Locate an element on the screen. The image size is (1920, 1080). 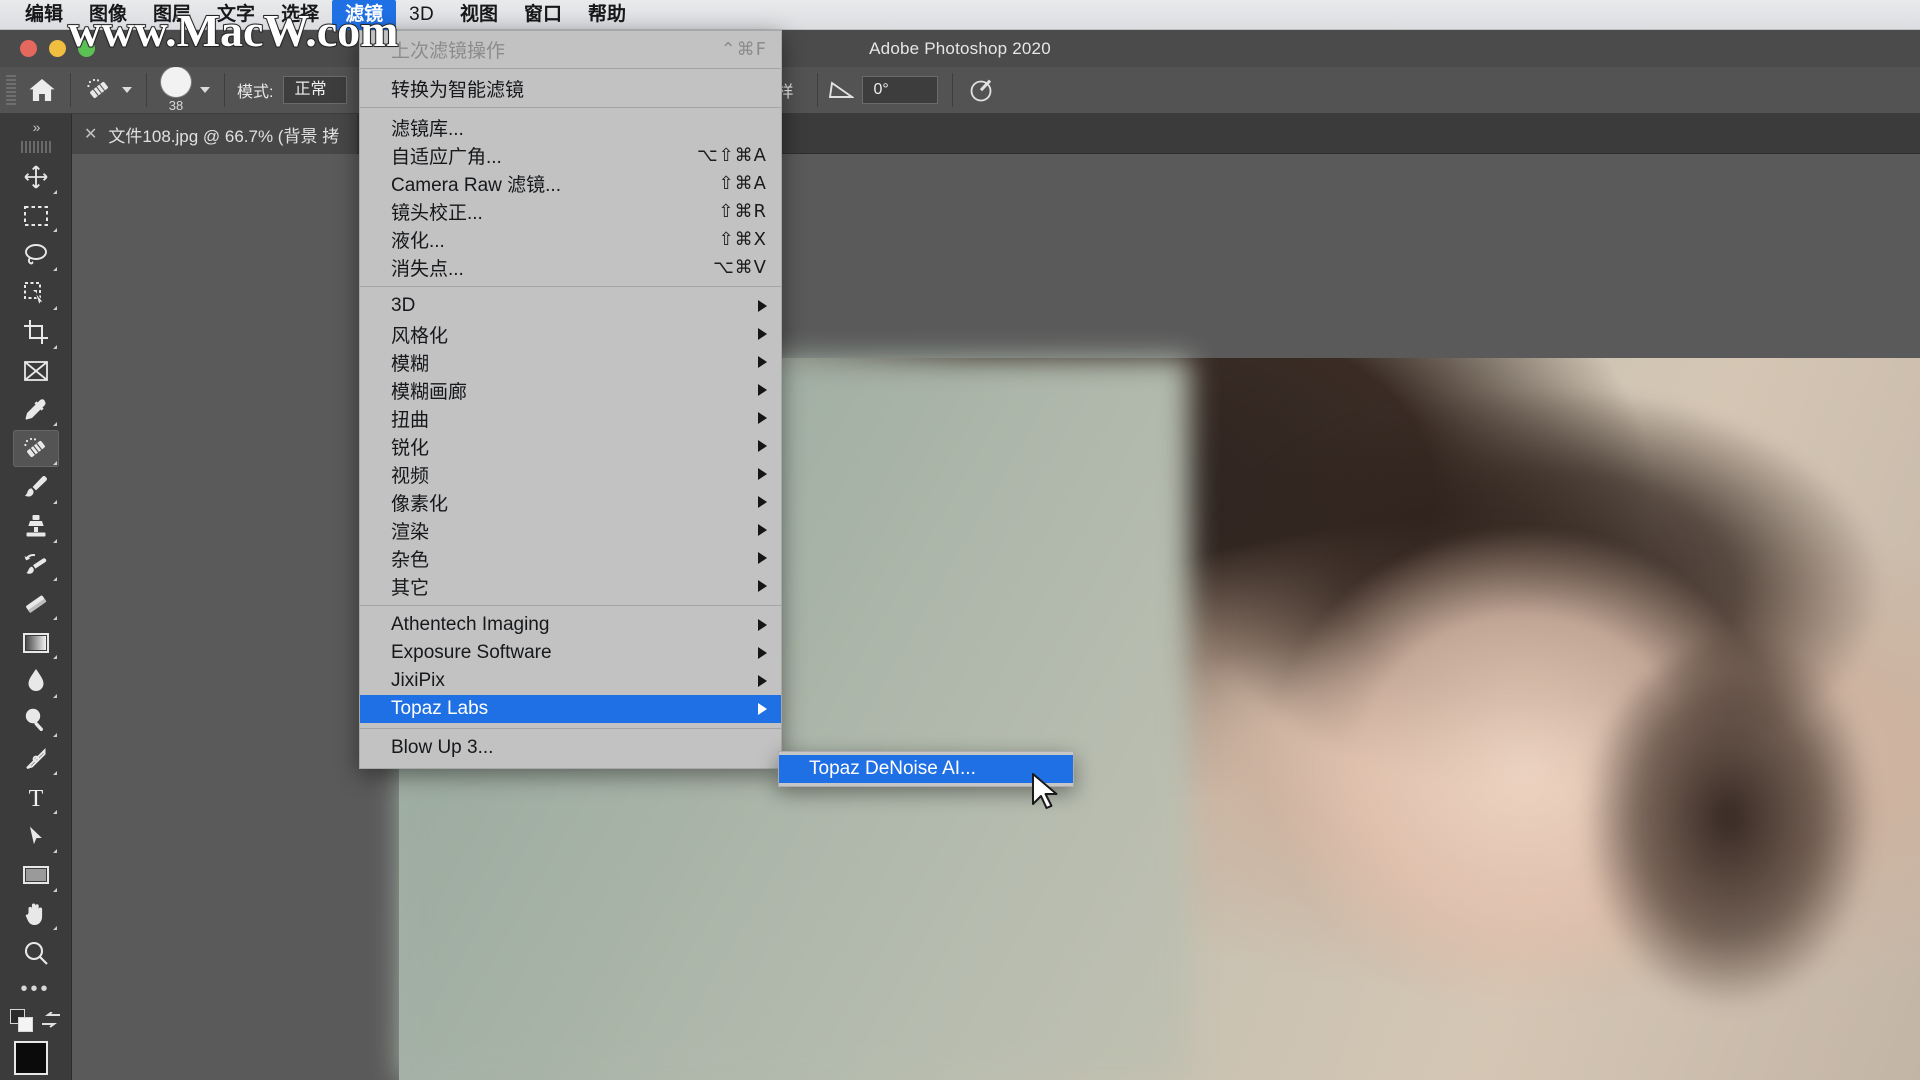
lasso-tool is located at coordinates (36, 254).